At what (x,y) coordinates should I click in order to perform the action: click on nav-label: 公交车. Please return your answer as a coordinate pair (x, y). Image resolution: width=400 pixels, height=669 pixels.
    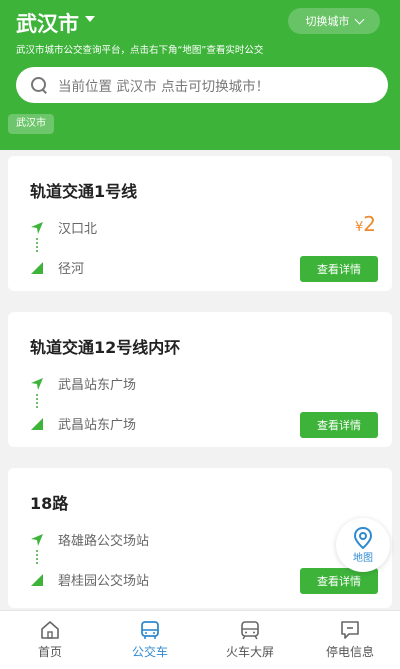
    Looking at the image, I should click on (149, 652).